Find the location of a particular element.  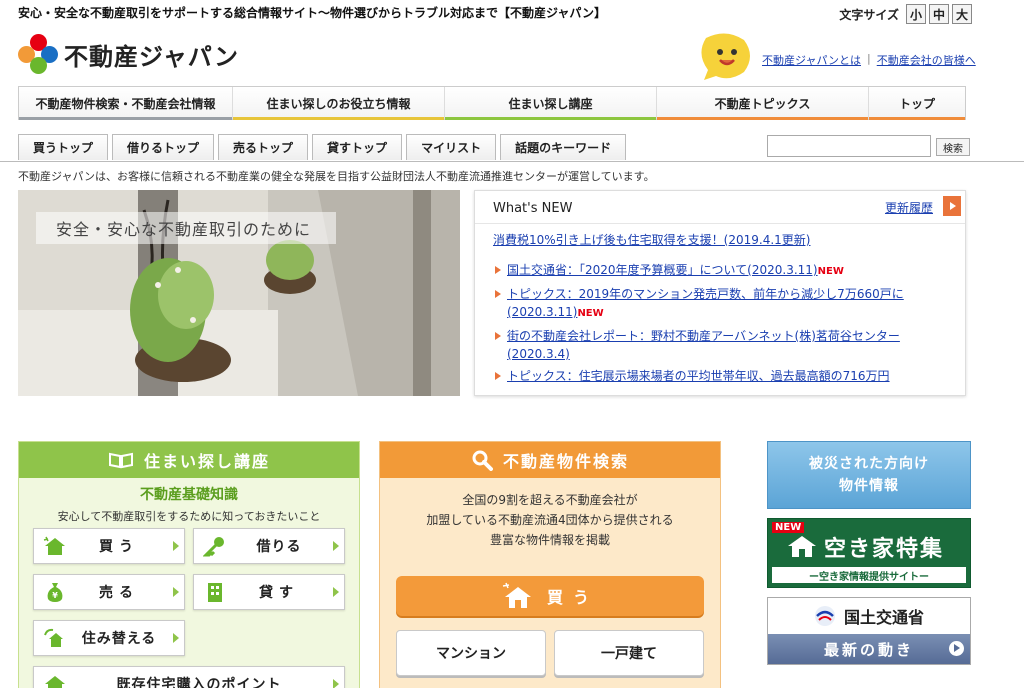

detached-house-button: 一戸建て is located at coordinates (629, 653).